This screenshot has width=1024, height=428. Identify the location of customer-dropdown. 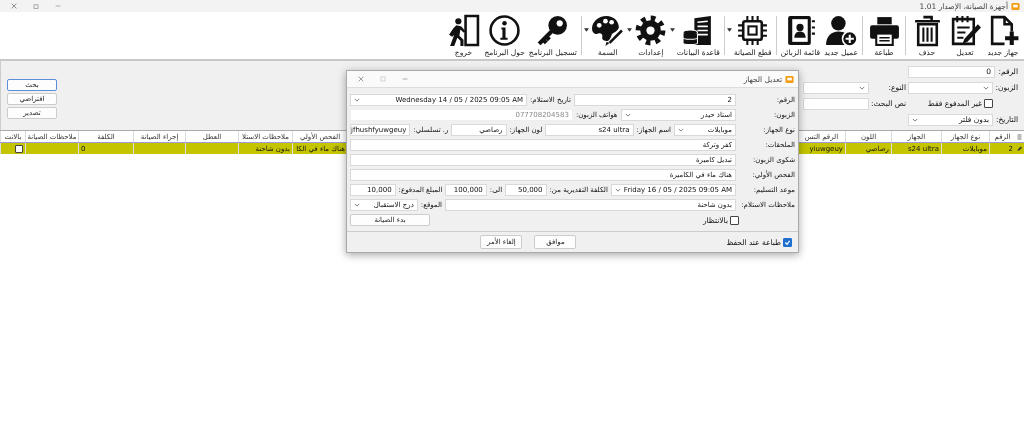
(950, 87).